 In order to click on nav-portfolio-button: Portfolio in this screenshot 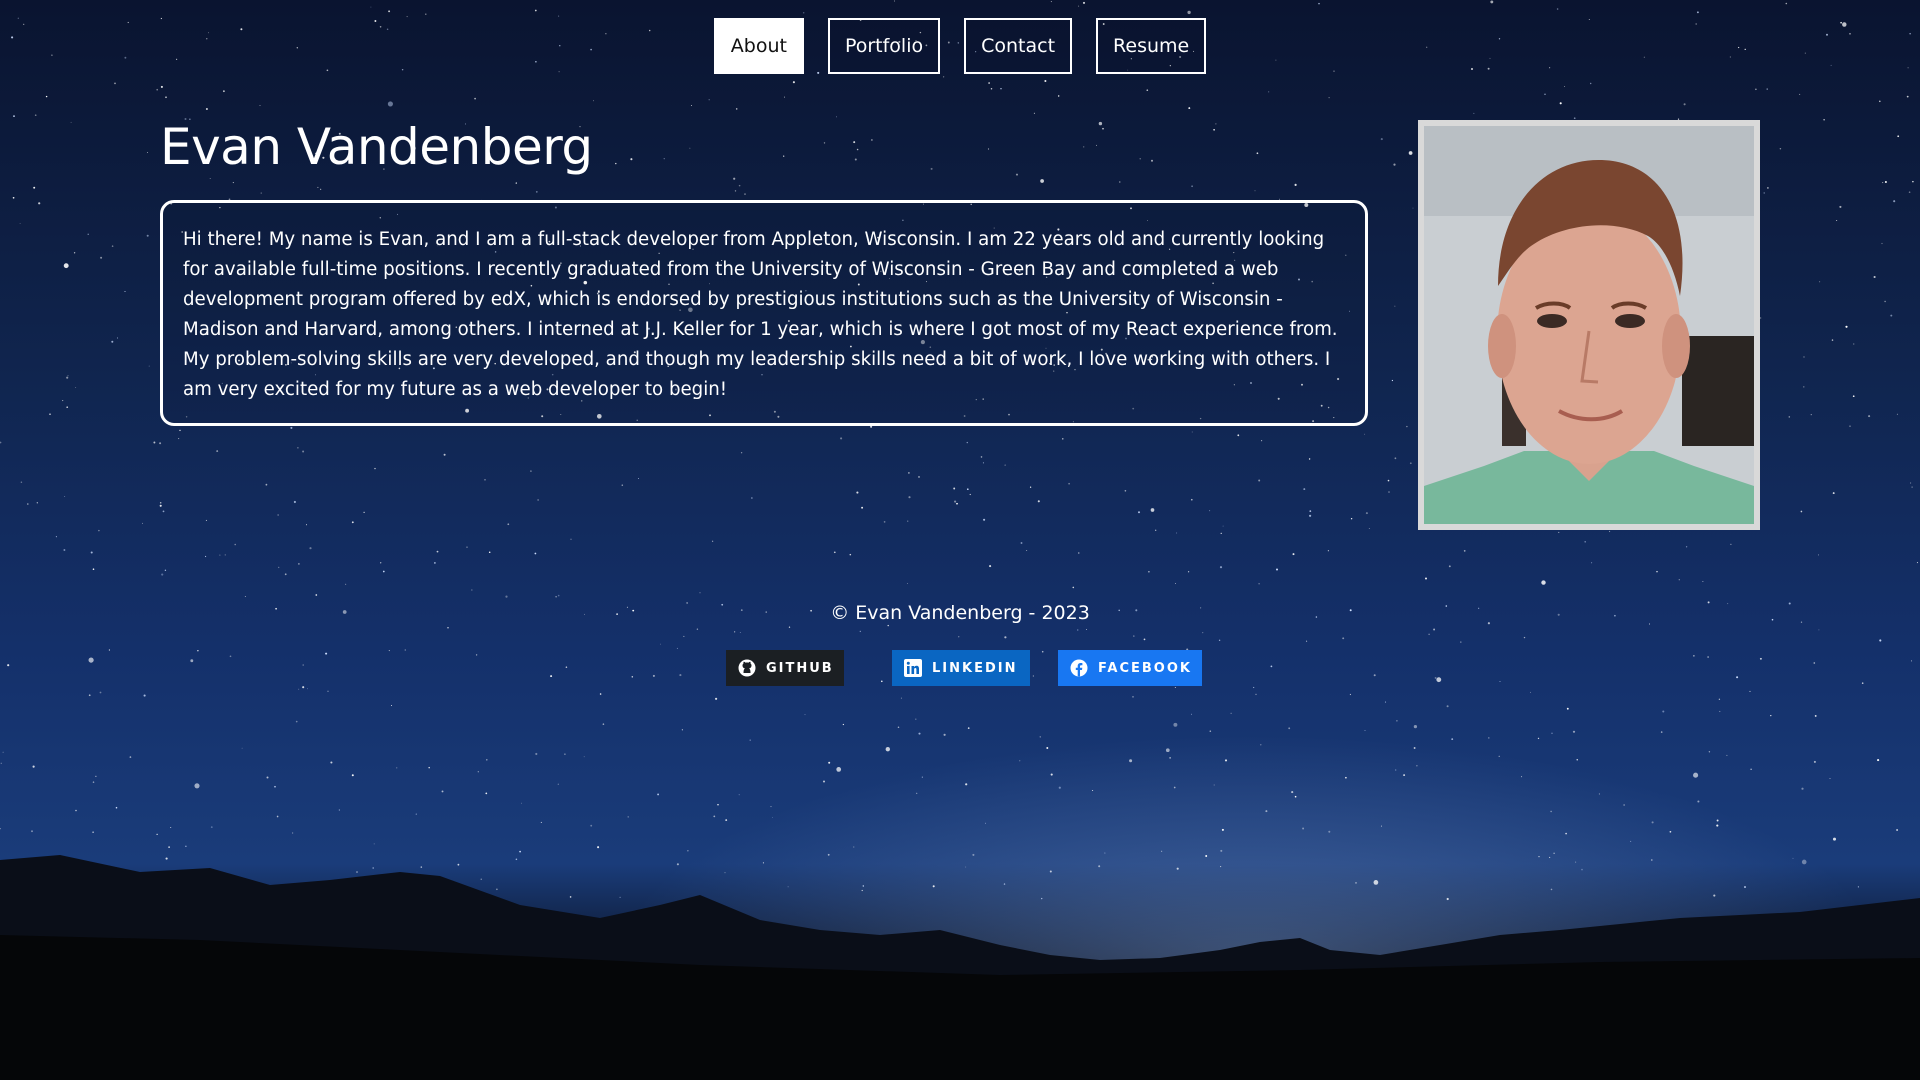, I will do `click(884, 46)`.